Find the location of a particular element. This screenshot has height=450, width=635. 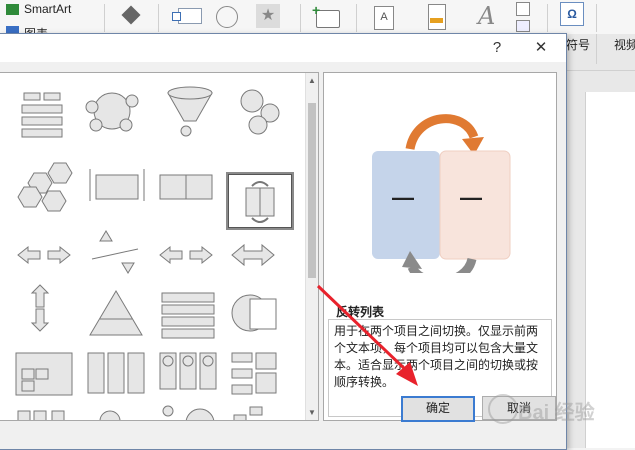

reverse-list-thumb-graphic is located at coordinates (260, 202).